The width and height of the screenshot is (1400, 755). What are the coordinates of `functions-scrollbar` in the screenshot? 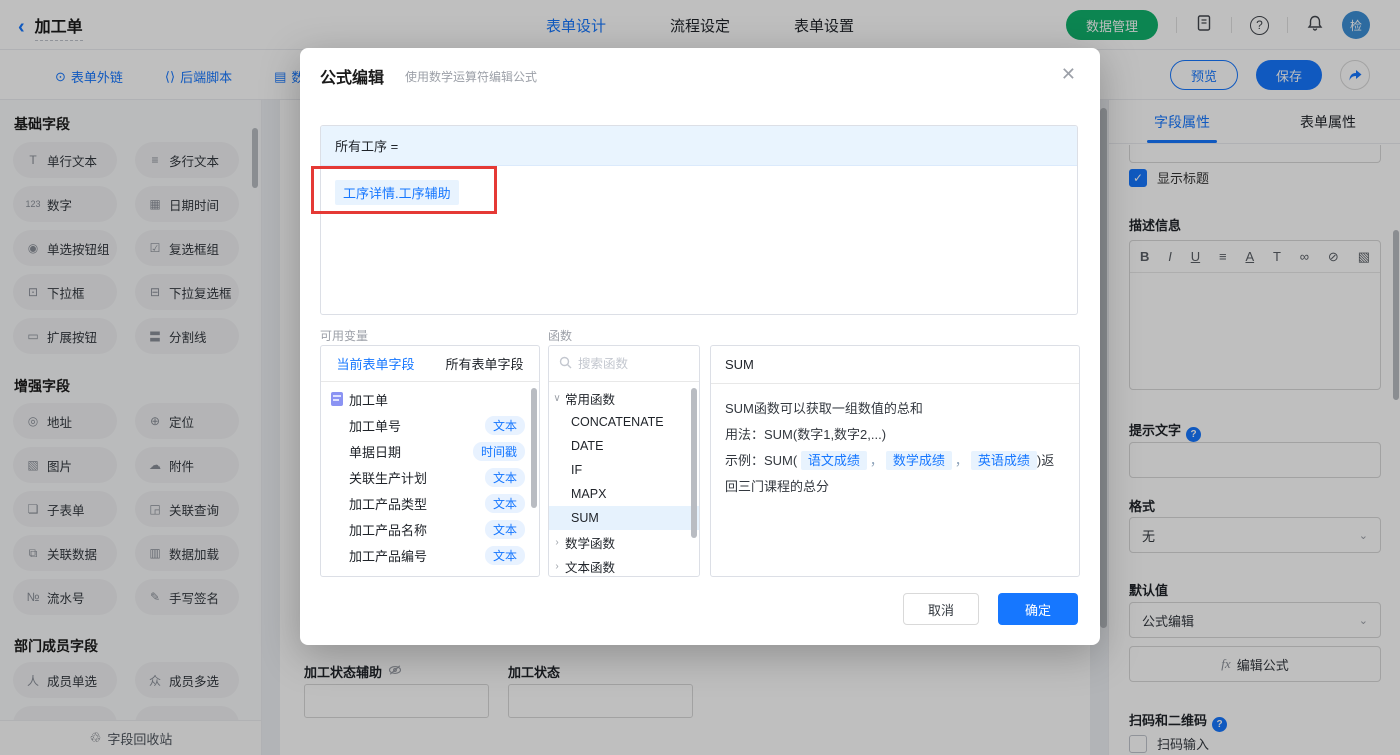 It's located at (694, 463).